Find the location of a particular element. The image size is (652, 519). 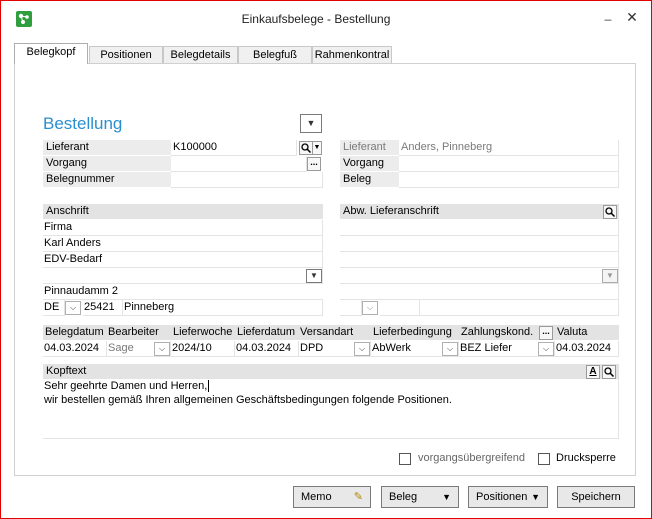

lieferant-label: Lieferant is located at coordinates (107, 147).